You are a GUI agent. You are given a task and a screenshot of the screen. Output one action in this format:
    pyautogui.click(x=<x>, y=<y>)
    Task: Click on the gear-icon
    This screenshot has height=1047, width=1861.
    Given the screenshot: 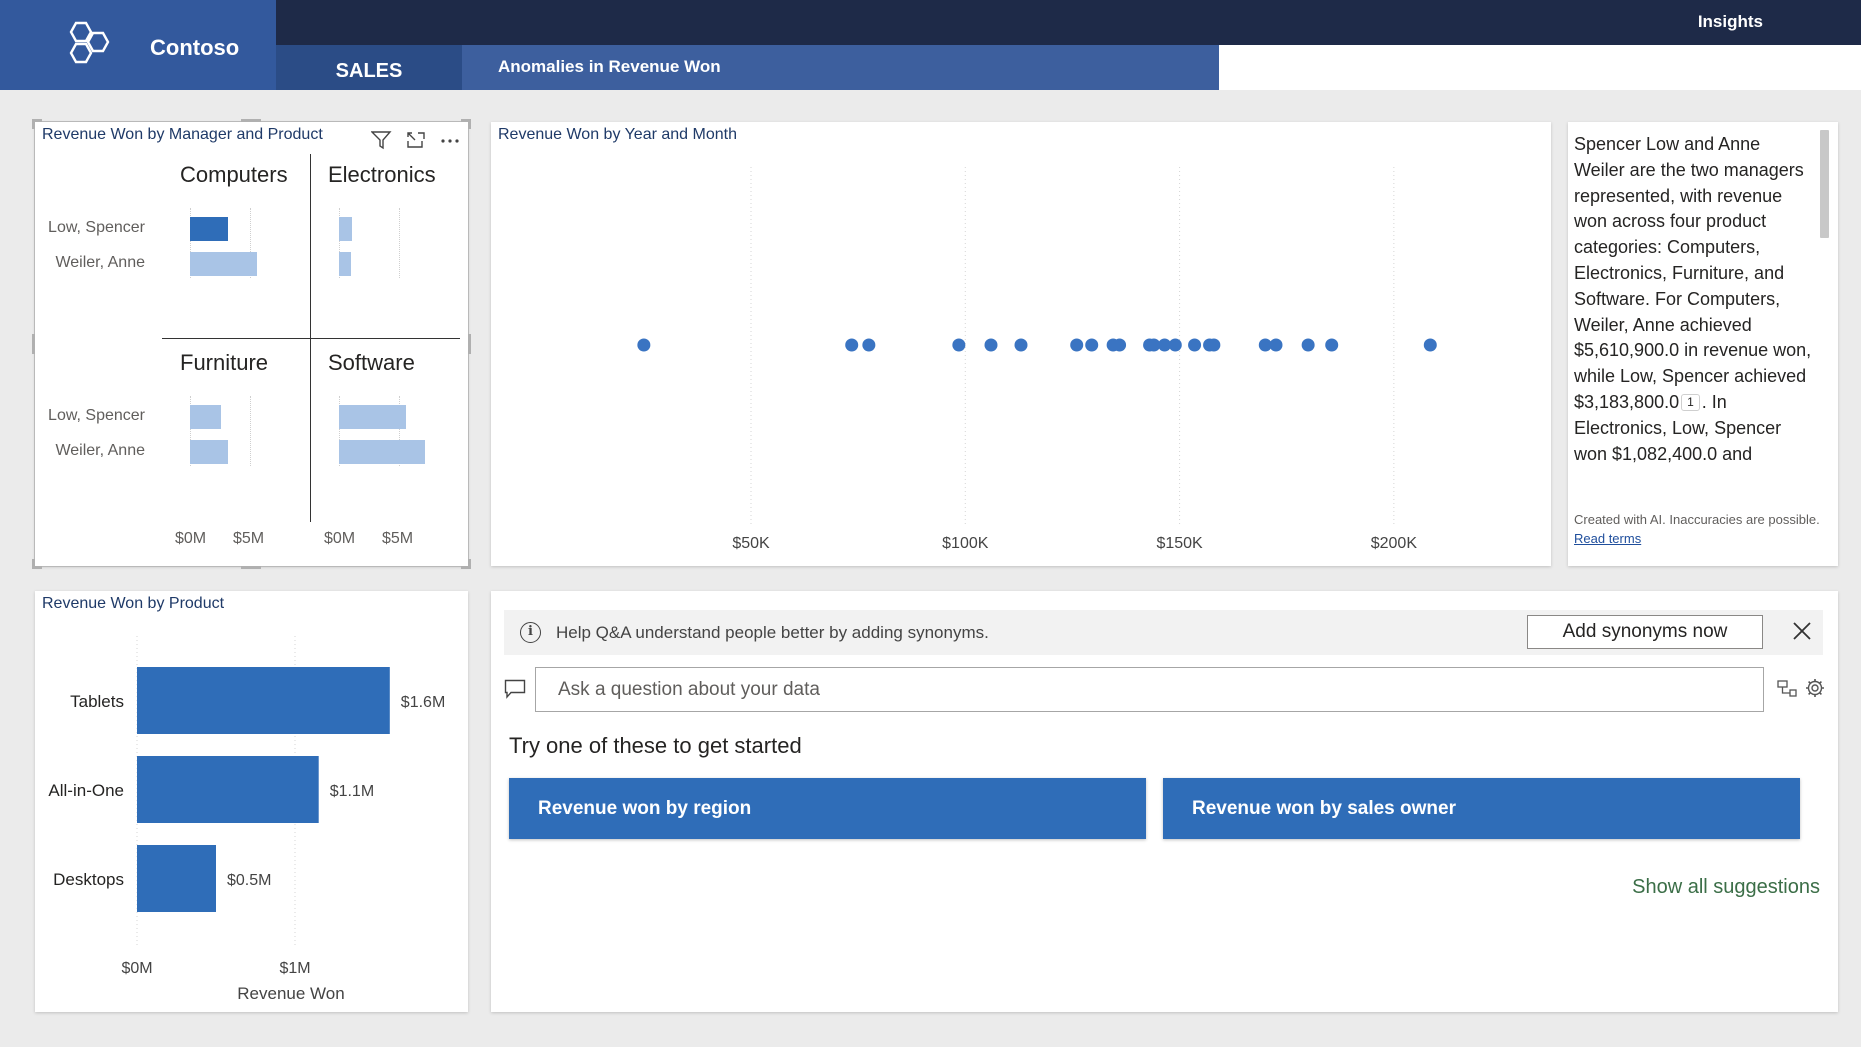 What is the action you would take?
    pyautogui.click(x=1815, y=688)
    